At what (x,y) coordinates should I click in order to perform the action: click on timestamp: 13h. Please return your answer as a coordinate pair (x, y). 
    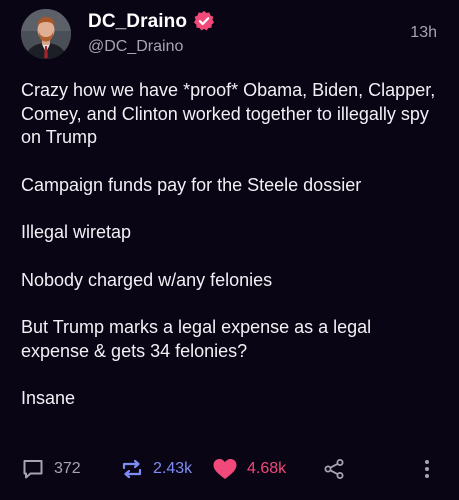
    Looking at the image, I should click on (423, 33).